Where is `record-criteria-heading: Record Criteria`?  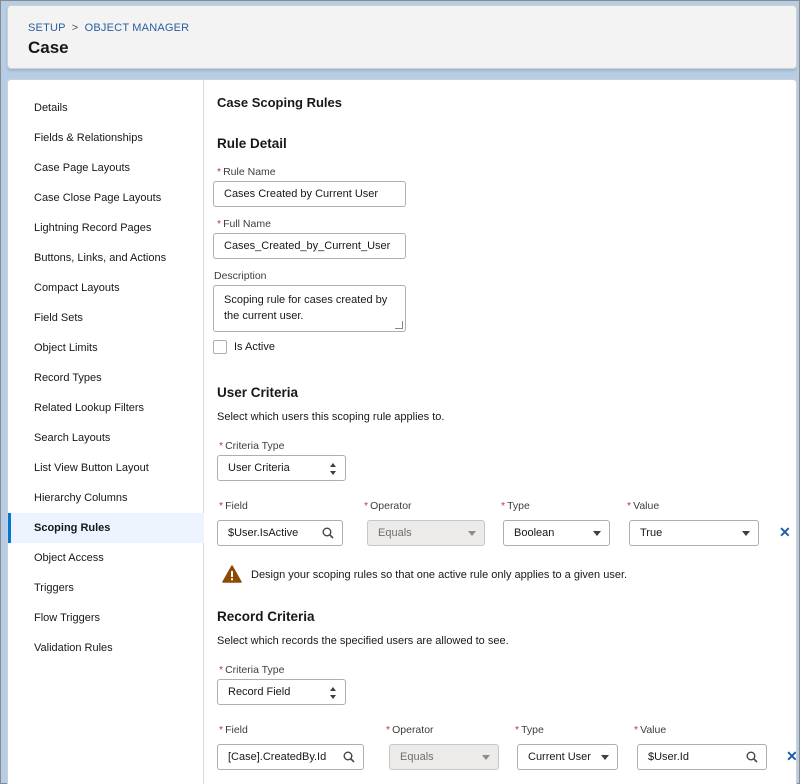
record-criteria-heading: Record Criteria is located at coordinates (266, 616).